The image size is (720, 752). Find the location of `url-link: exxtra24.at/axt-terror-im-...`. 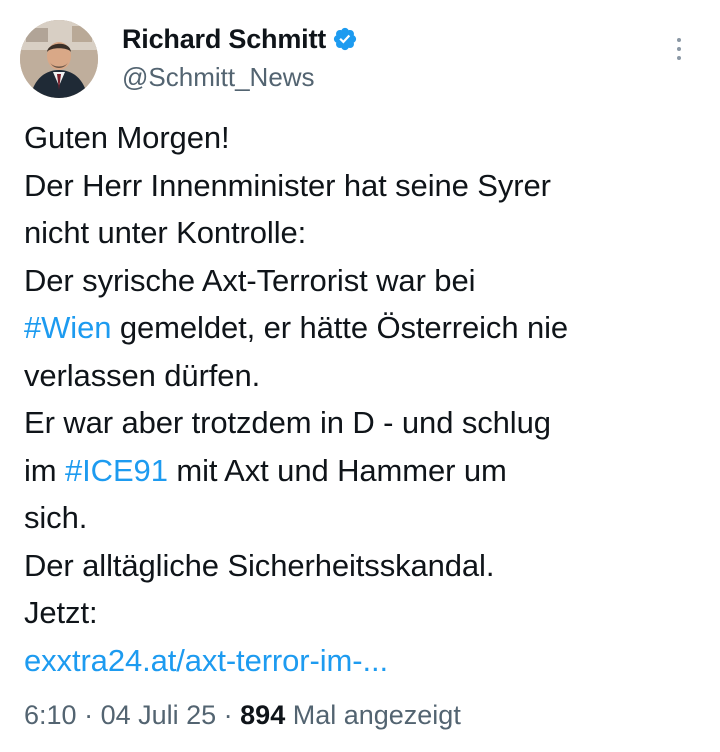

url-link: exxtra24.at/axt-terror-im-... is located at coordinates (206, 660).